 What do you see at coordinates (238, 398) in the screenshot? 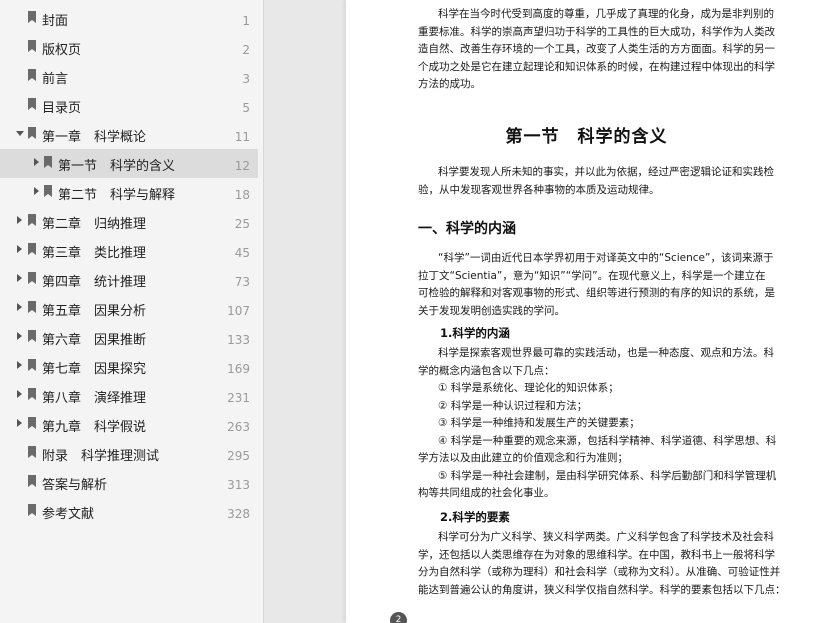
I see `bookmark-page-number: 231` at bounding box center [238, 398].